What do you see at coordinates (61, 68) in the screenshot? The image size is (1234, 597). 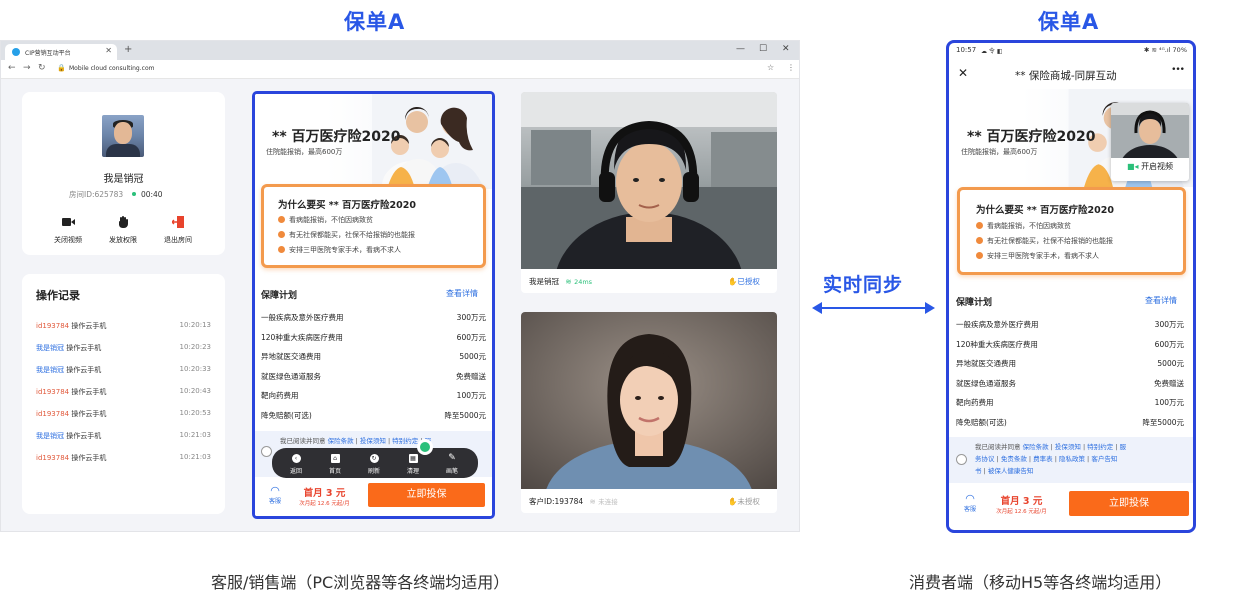 I see `lock-icon: 🔒` at bounding box center [61, 68].